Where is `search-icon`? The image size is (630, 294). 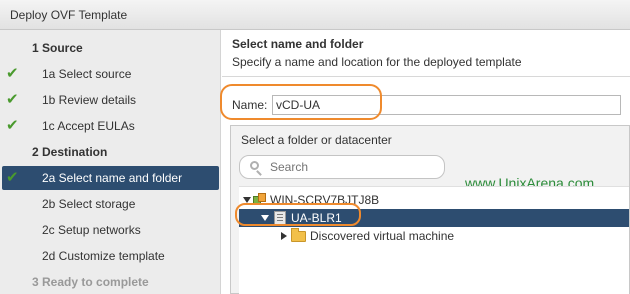
search-icon is located at coordinates (254, 165).